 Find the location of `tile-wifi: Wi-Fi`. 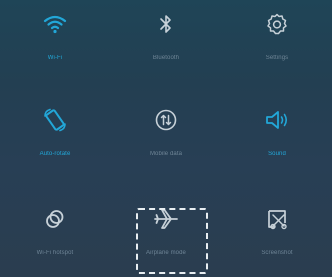

tile-wifi: Wi-Fi is located at coordinates (55, 35).